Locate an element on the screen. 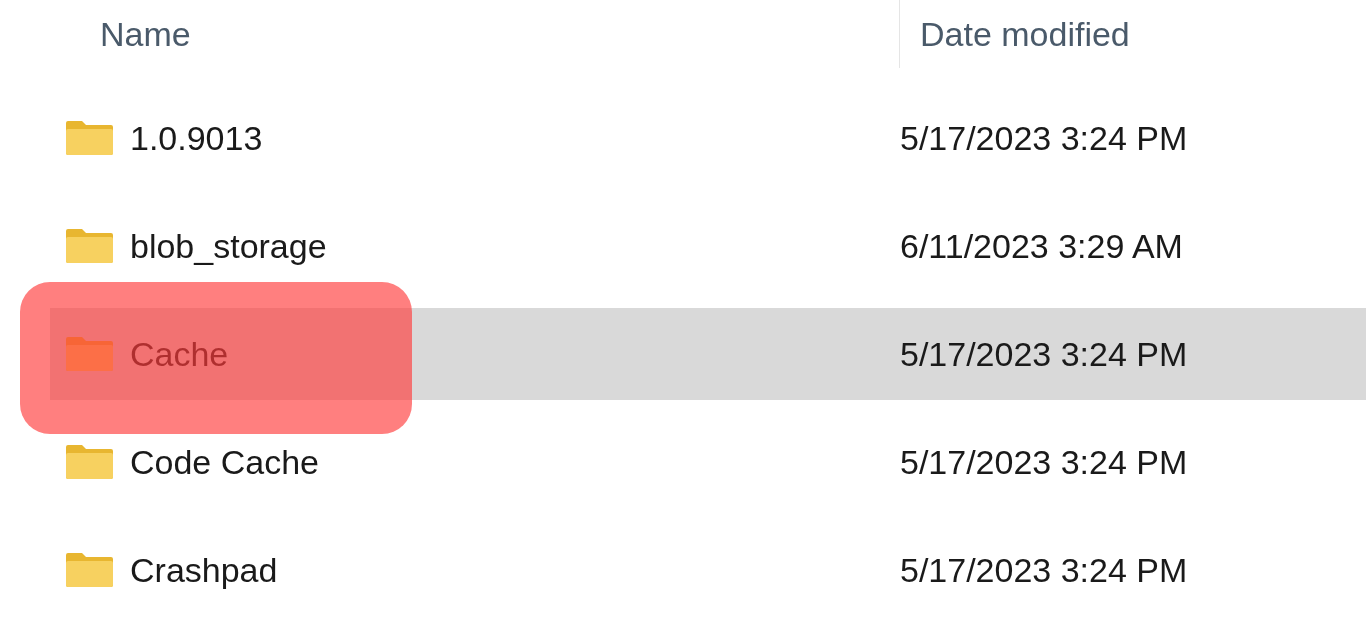 The width and height of the screenshot is (1366, 633). file-name: Code Cache is located at coordinates (224, 462).